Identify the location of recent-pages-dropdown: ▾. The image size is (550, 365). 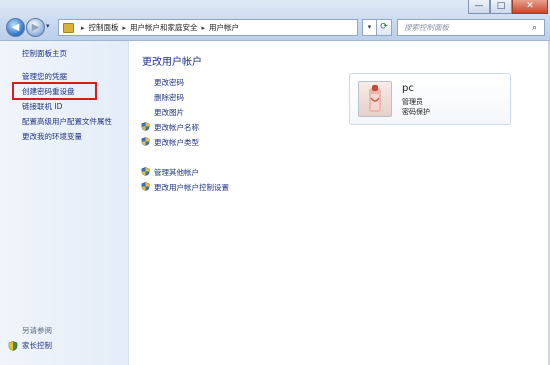
(48, 26).